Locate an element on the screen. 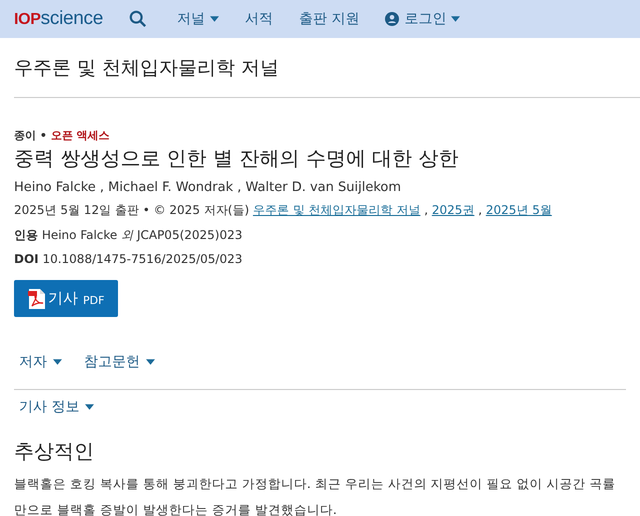  publication-link: 2025권 is located at coordinates (453, 210).